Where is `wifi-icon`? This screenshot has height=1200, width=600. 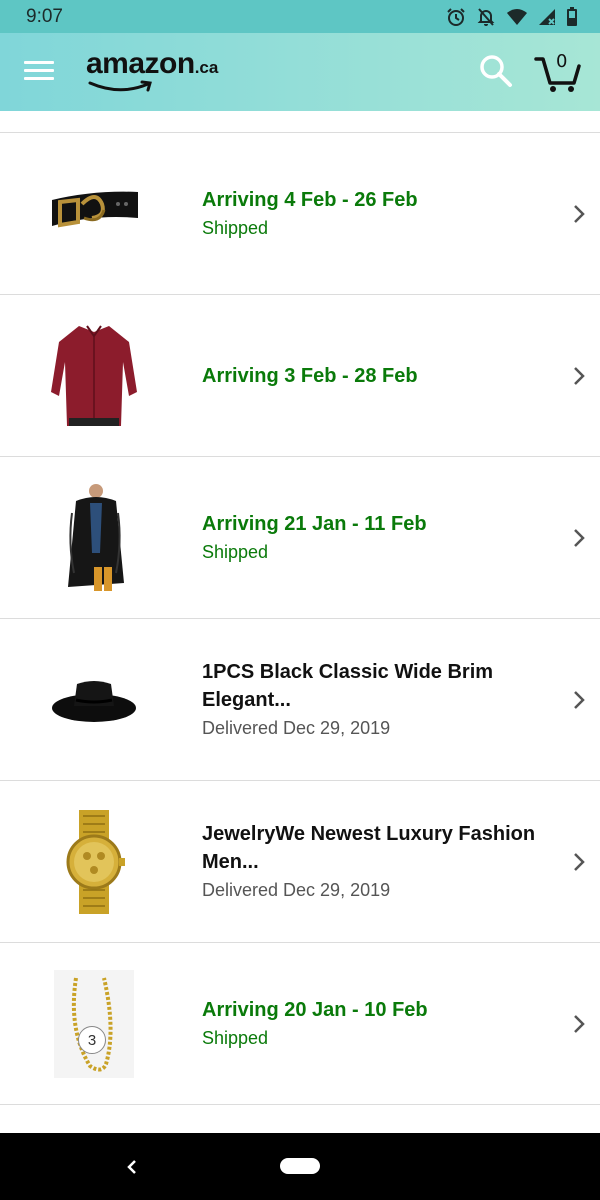
wifi-icon is located at coordinates (517, 16).